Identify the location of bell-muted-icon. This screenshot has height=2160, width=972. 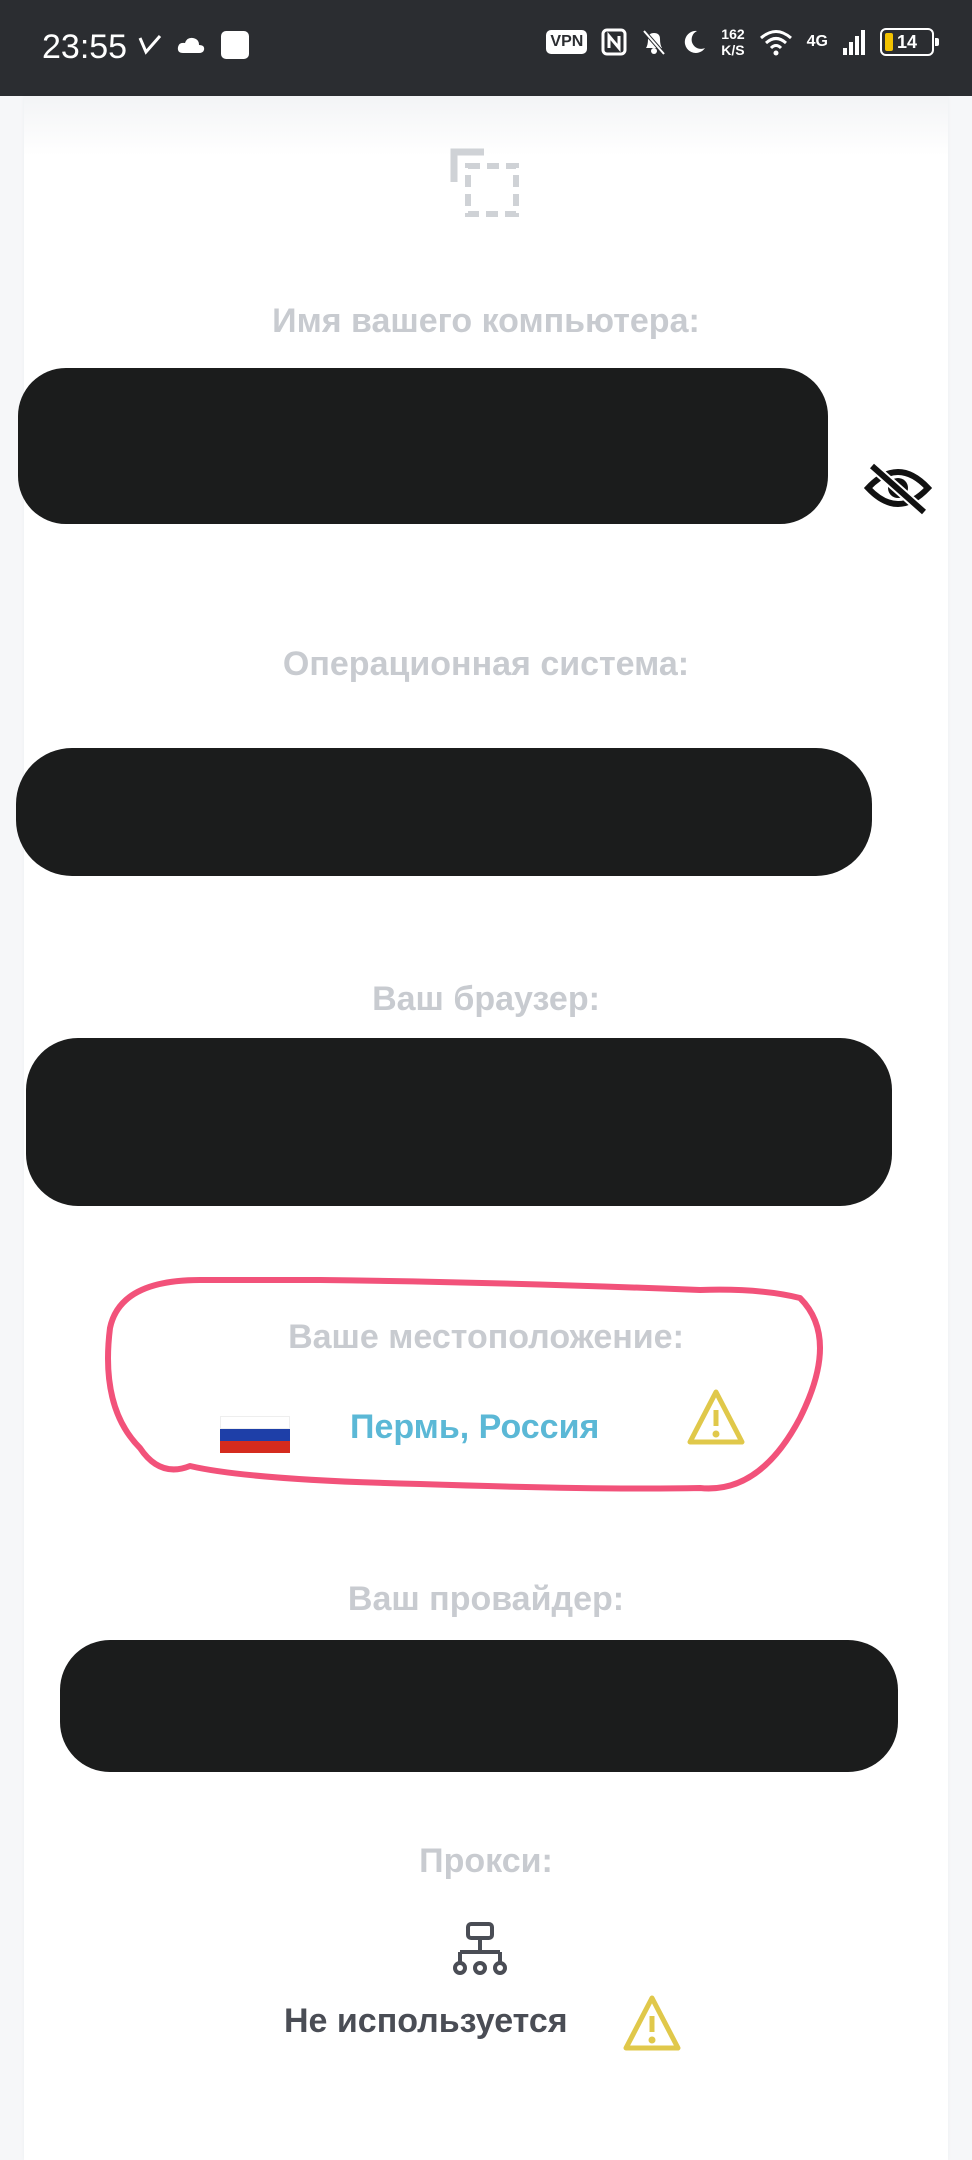
(654, 42).